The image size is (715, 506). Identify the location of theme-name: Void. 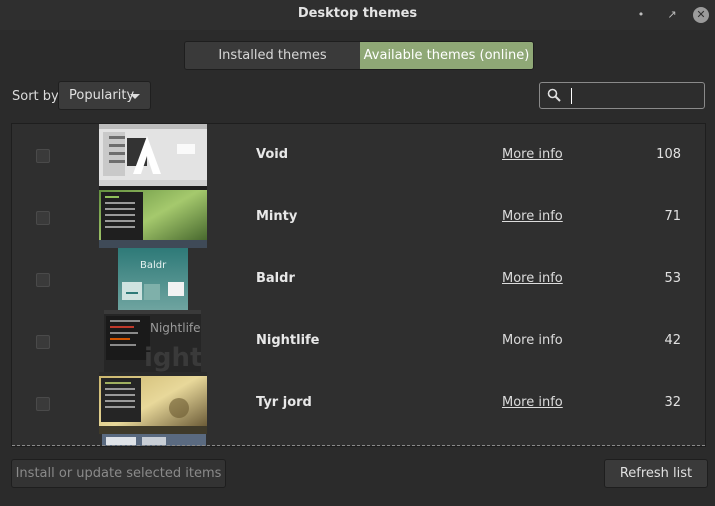
(272, 154).